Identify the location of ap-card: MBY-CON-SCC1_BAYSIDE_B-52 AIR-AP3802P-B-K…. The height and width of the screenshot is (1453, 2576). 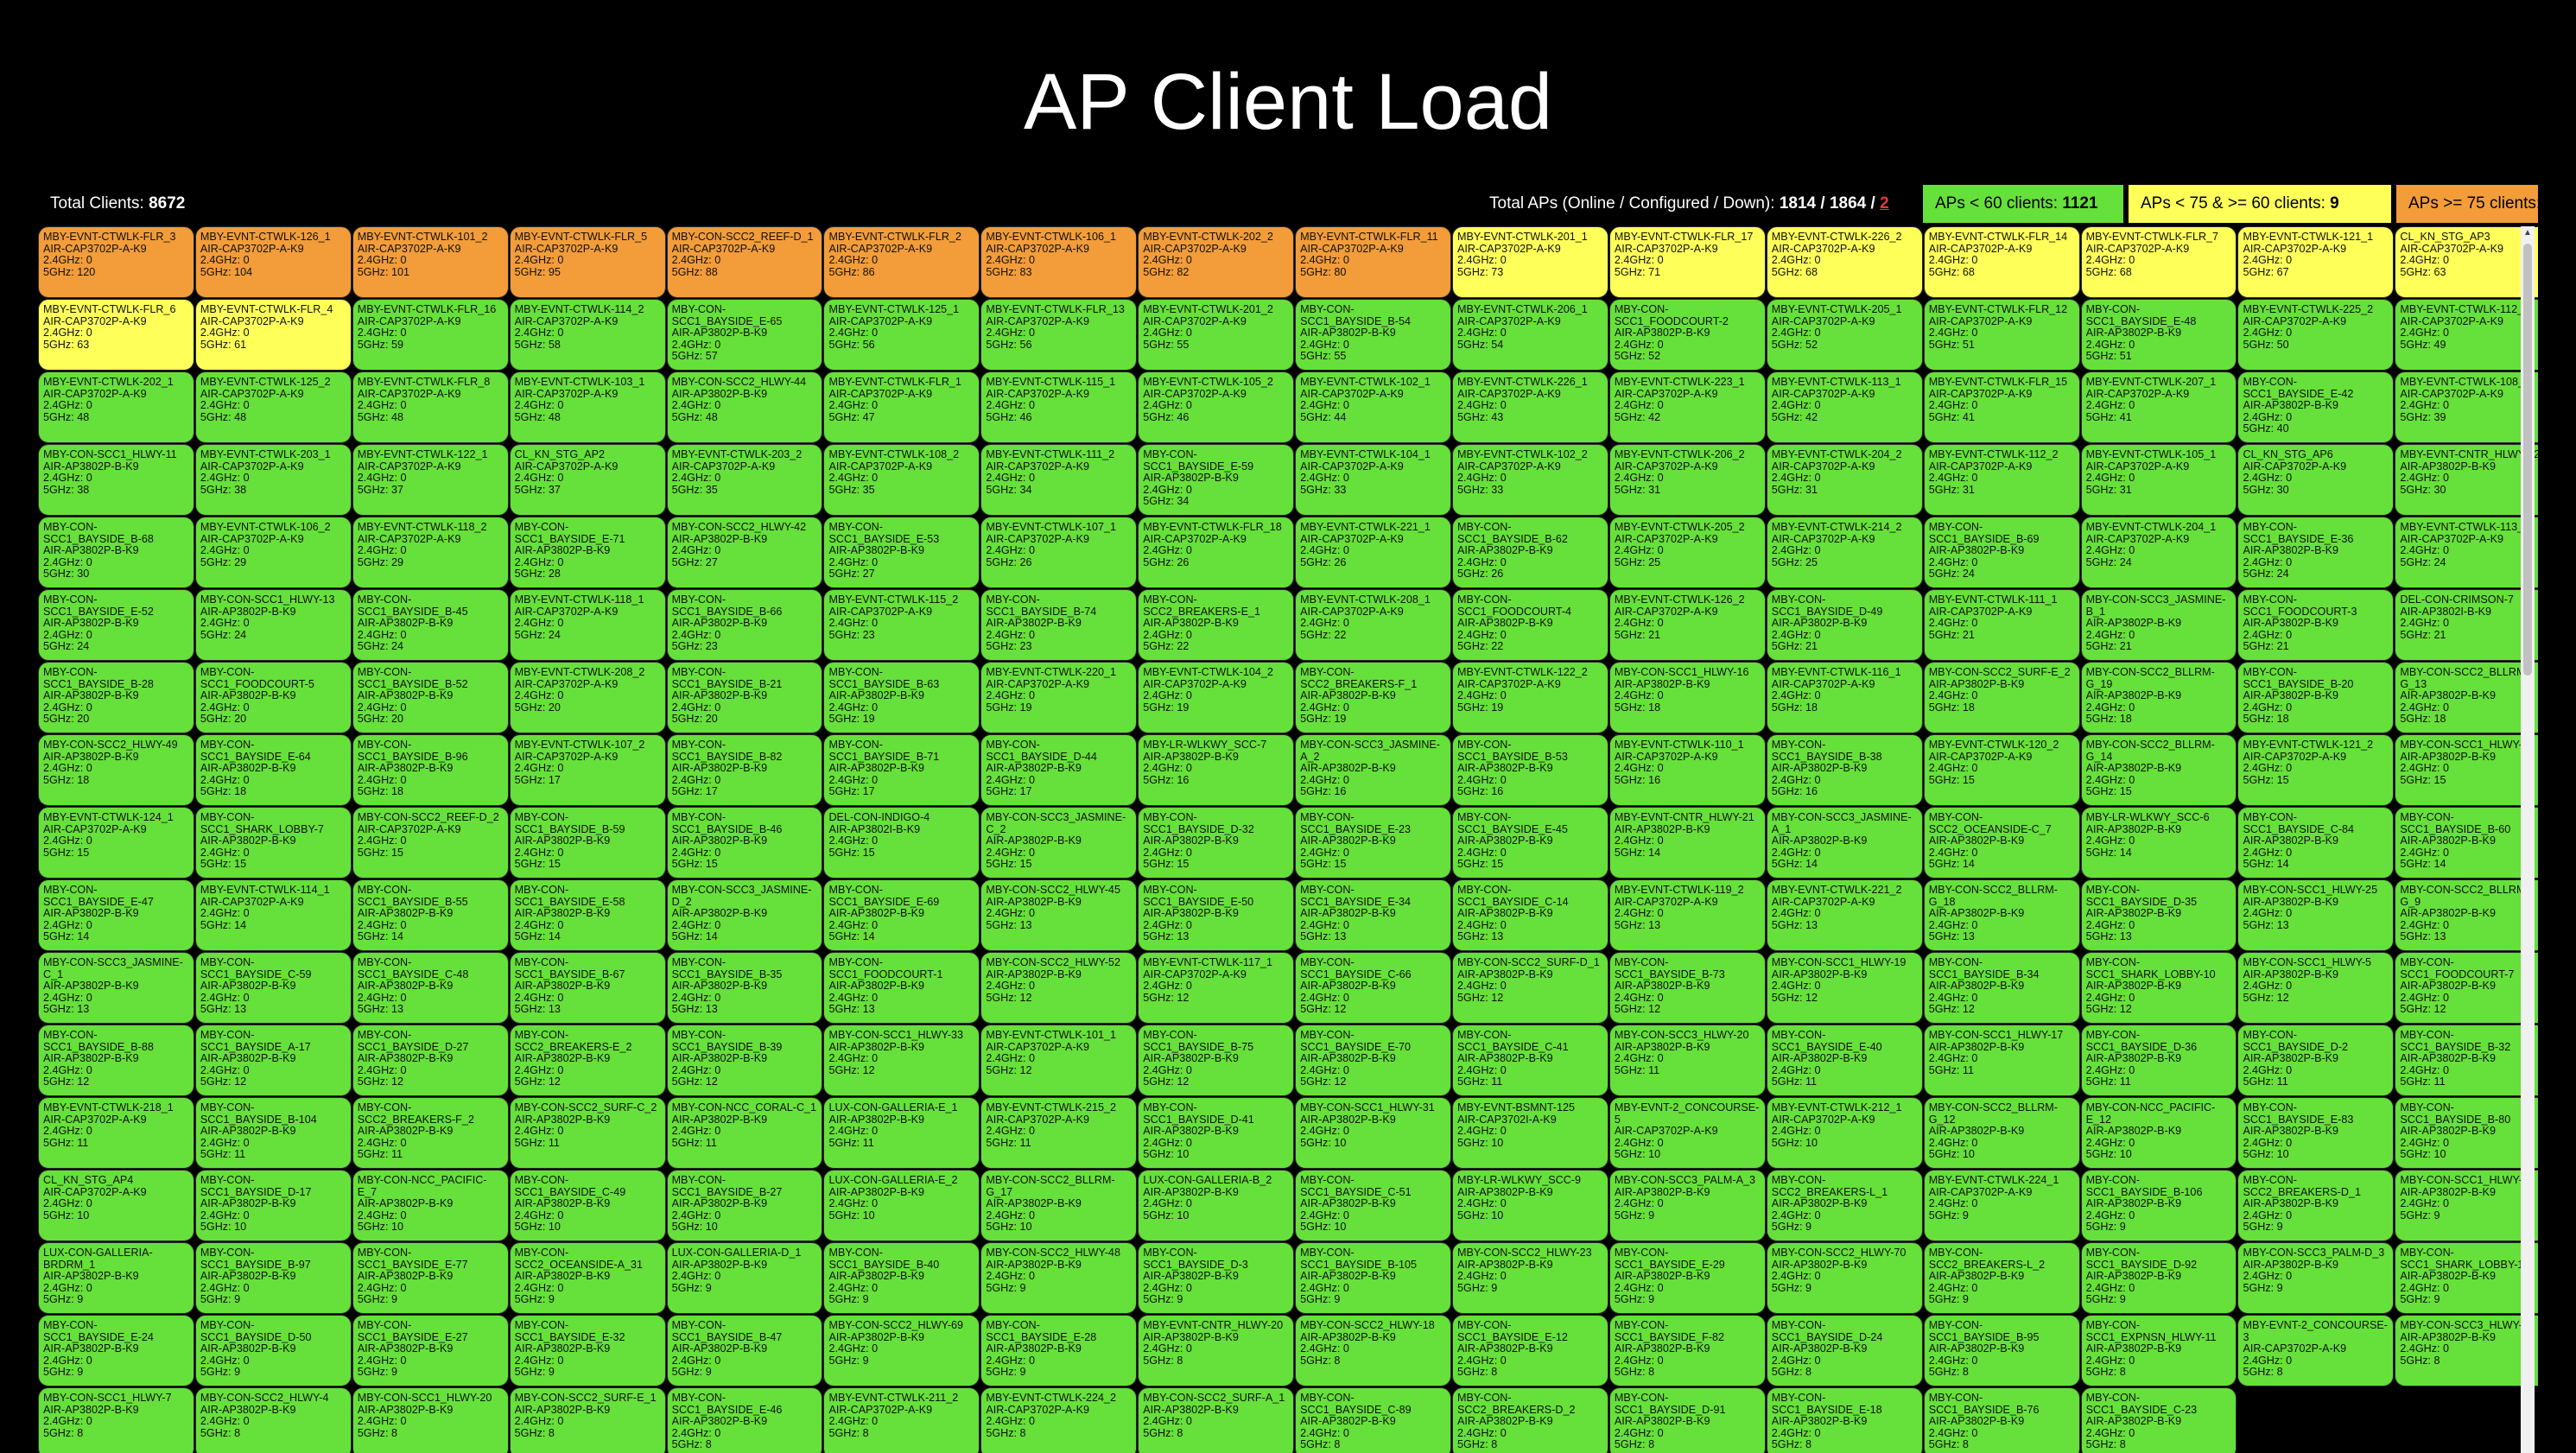
(430, 697).